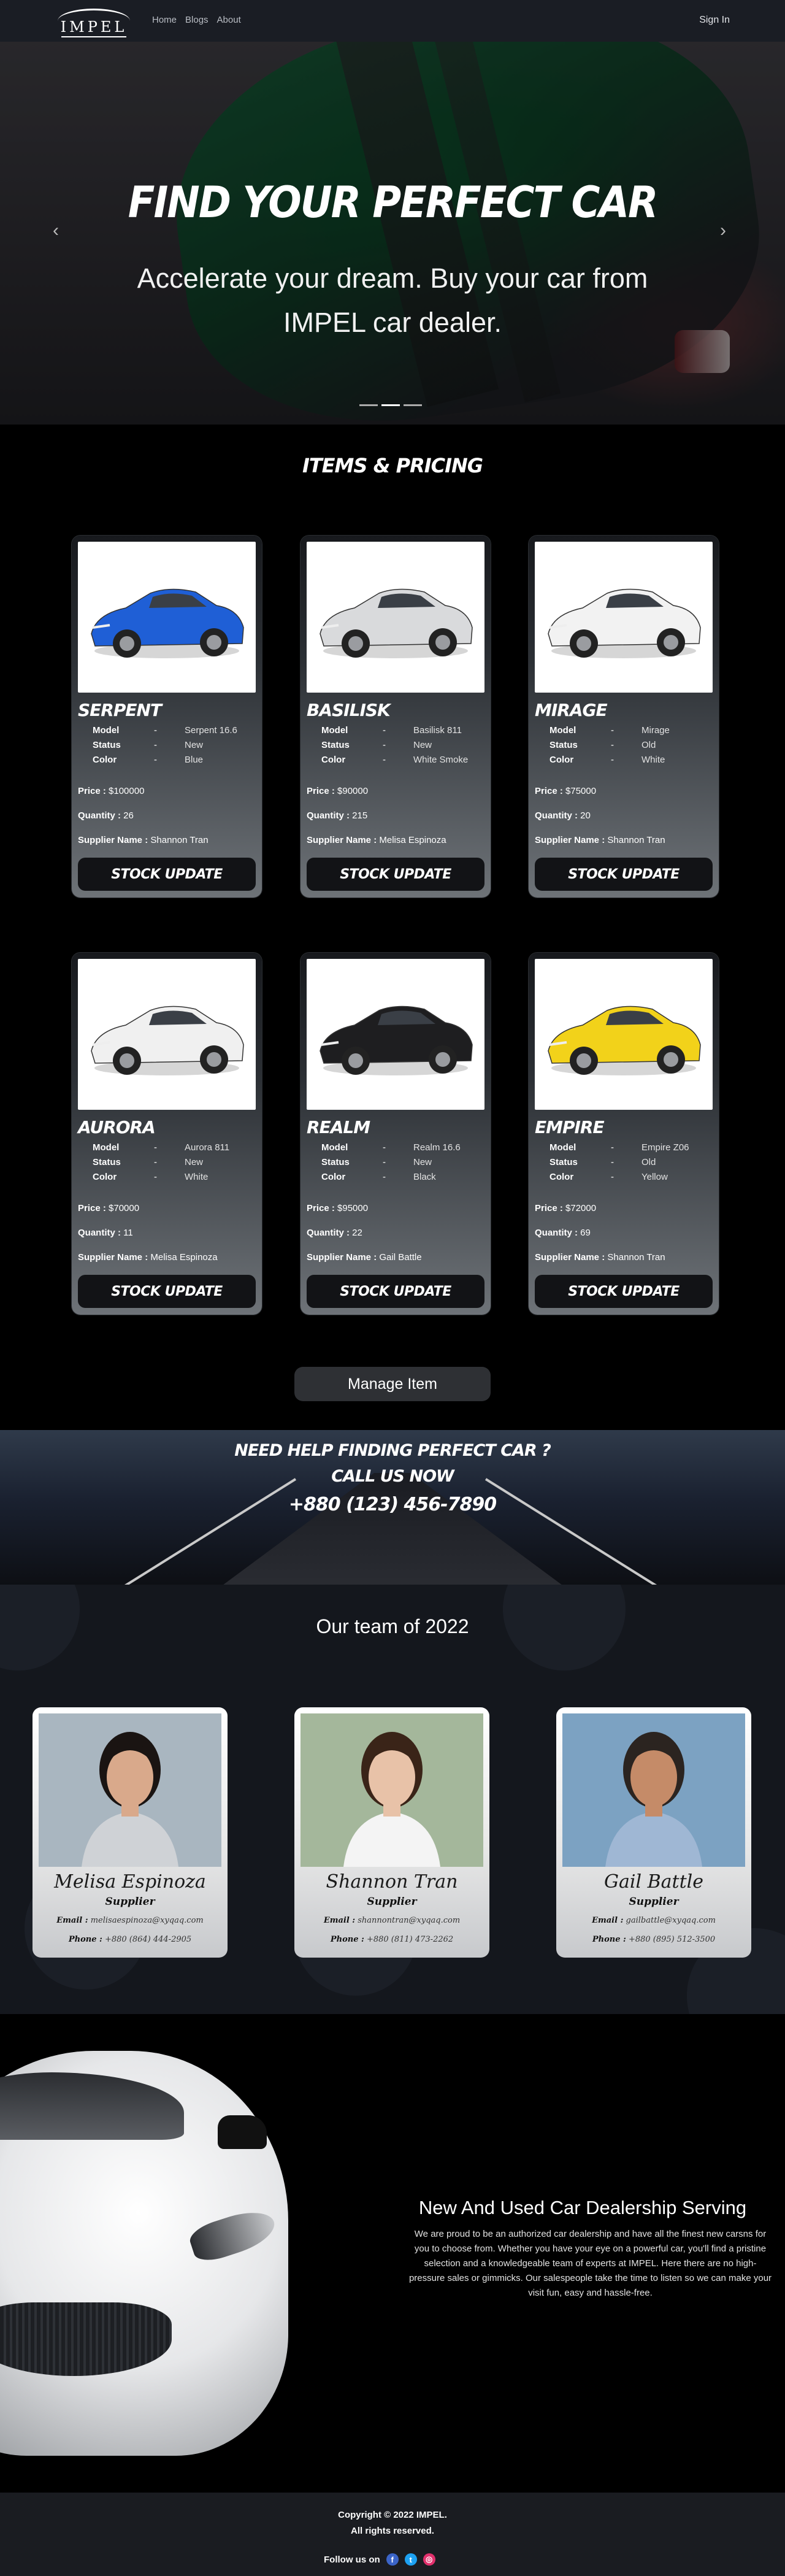  I want to click on item-quantity: Quantity : 69, so click(563, 1233).